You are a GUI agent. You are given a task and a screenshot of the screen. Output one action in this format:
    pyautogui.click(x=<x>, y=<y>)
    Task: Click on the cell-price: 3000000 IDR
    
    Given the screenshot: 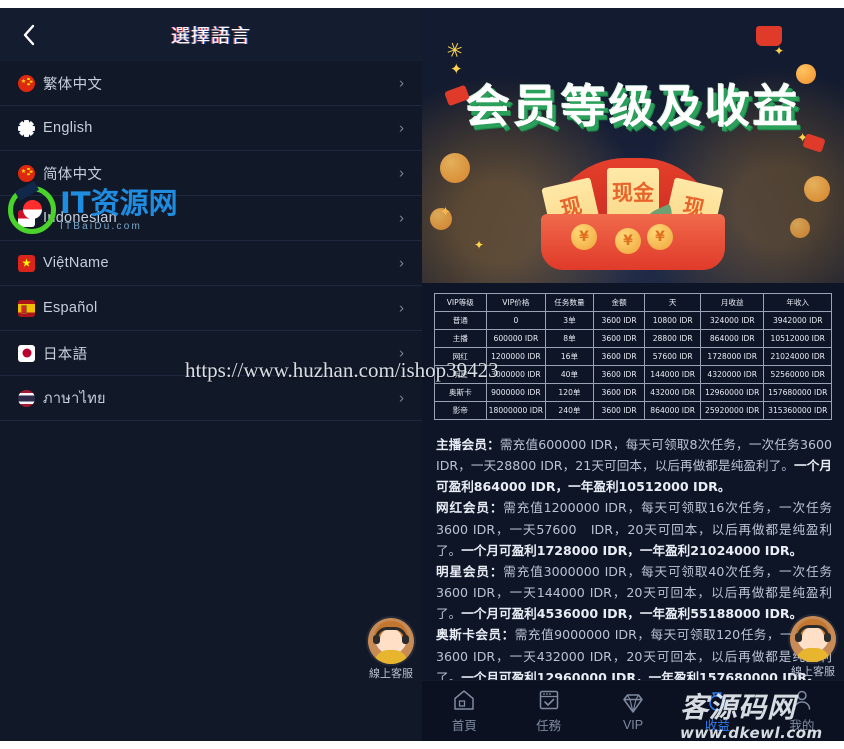 What is the action you would take?
    pyautogui.click(x=516, y=374)
    